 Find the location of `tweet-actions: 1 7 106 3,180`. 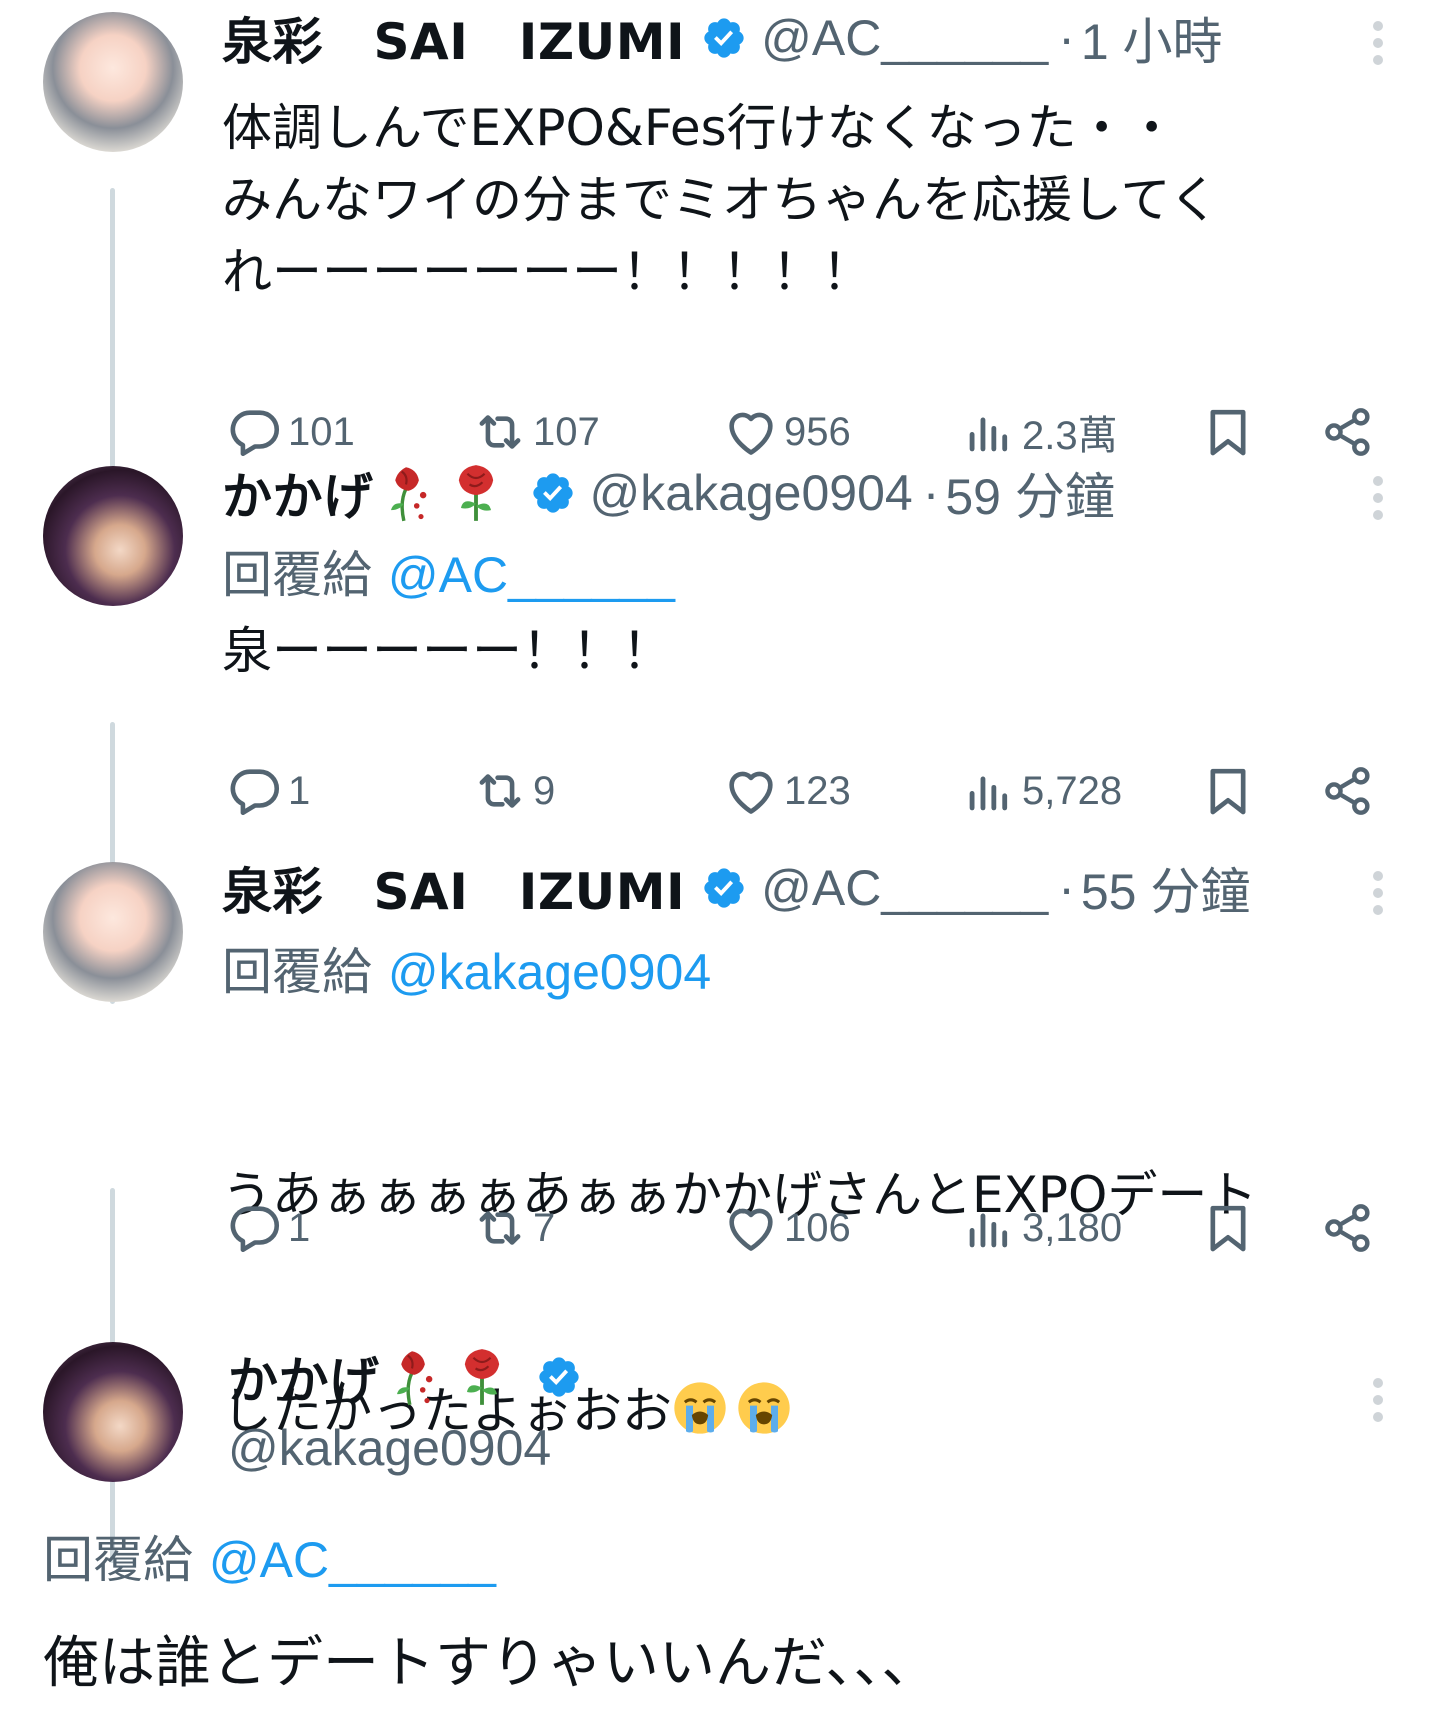

tweet-actions: 1 7 106 3,180 is located at coordinates (807, 1228).